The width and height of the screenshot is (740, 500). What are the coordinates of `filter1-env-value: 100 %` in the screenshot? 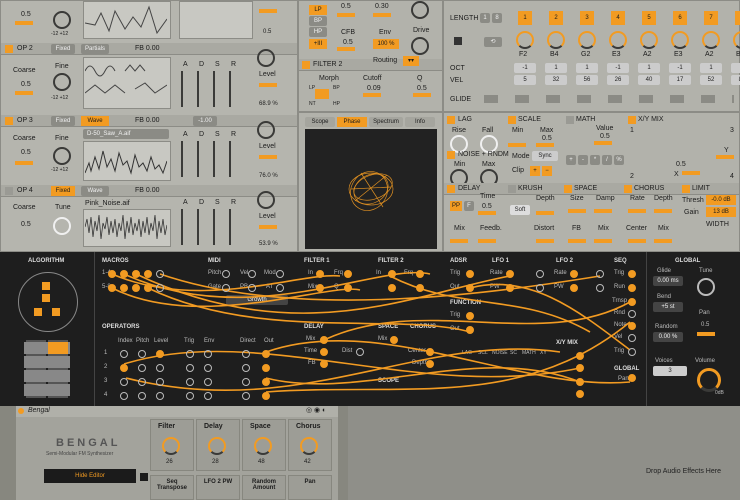 It's located at (386, 44).